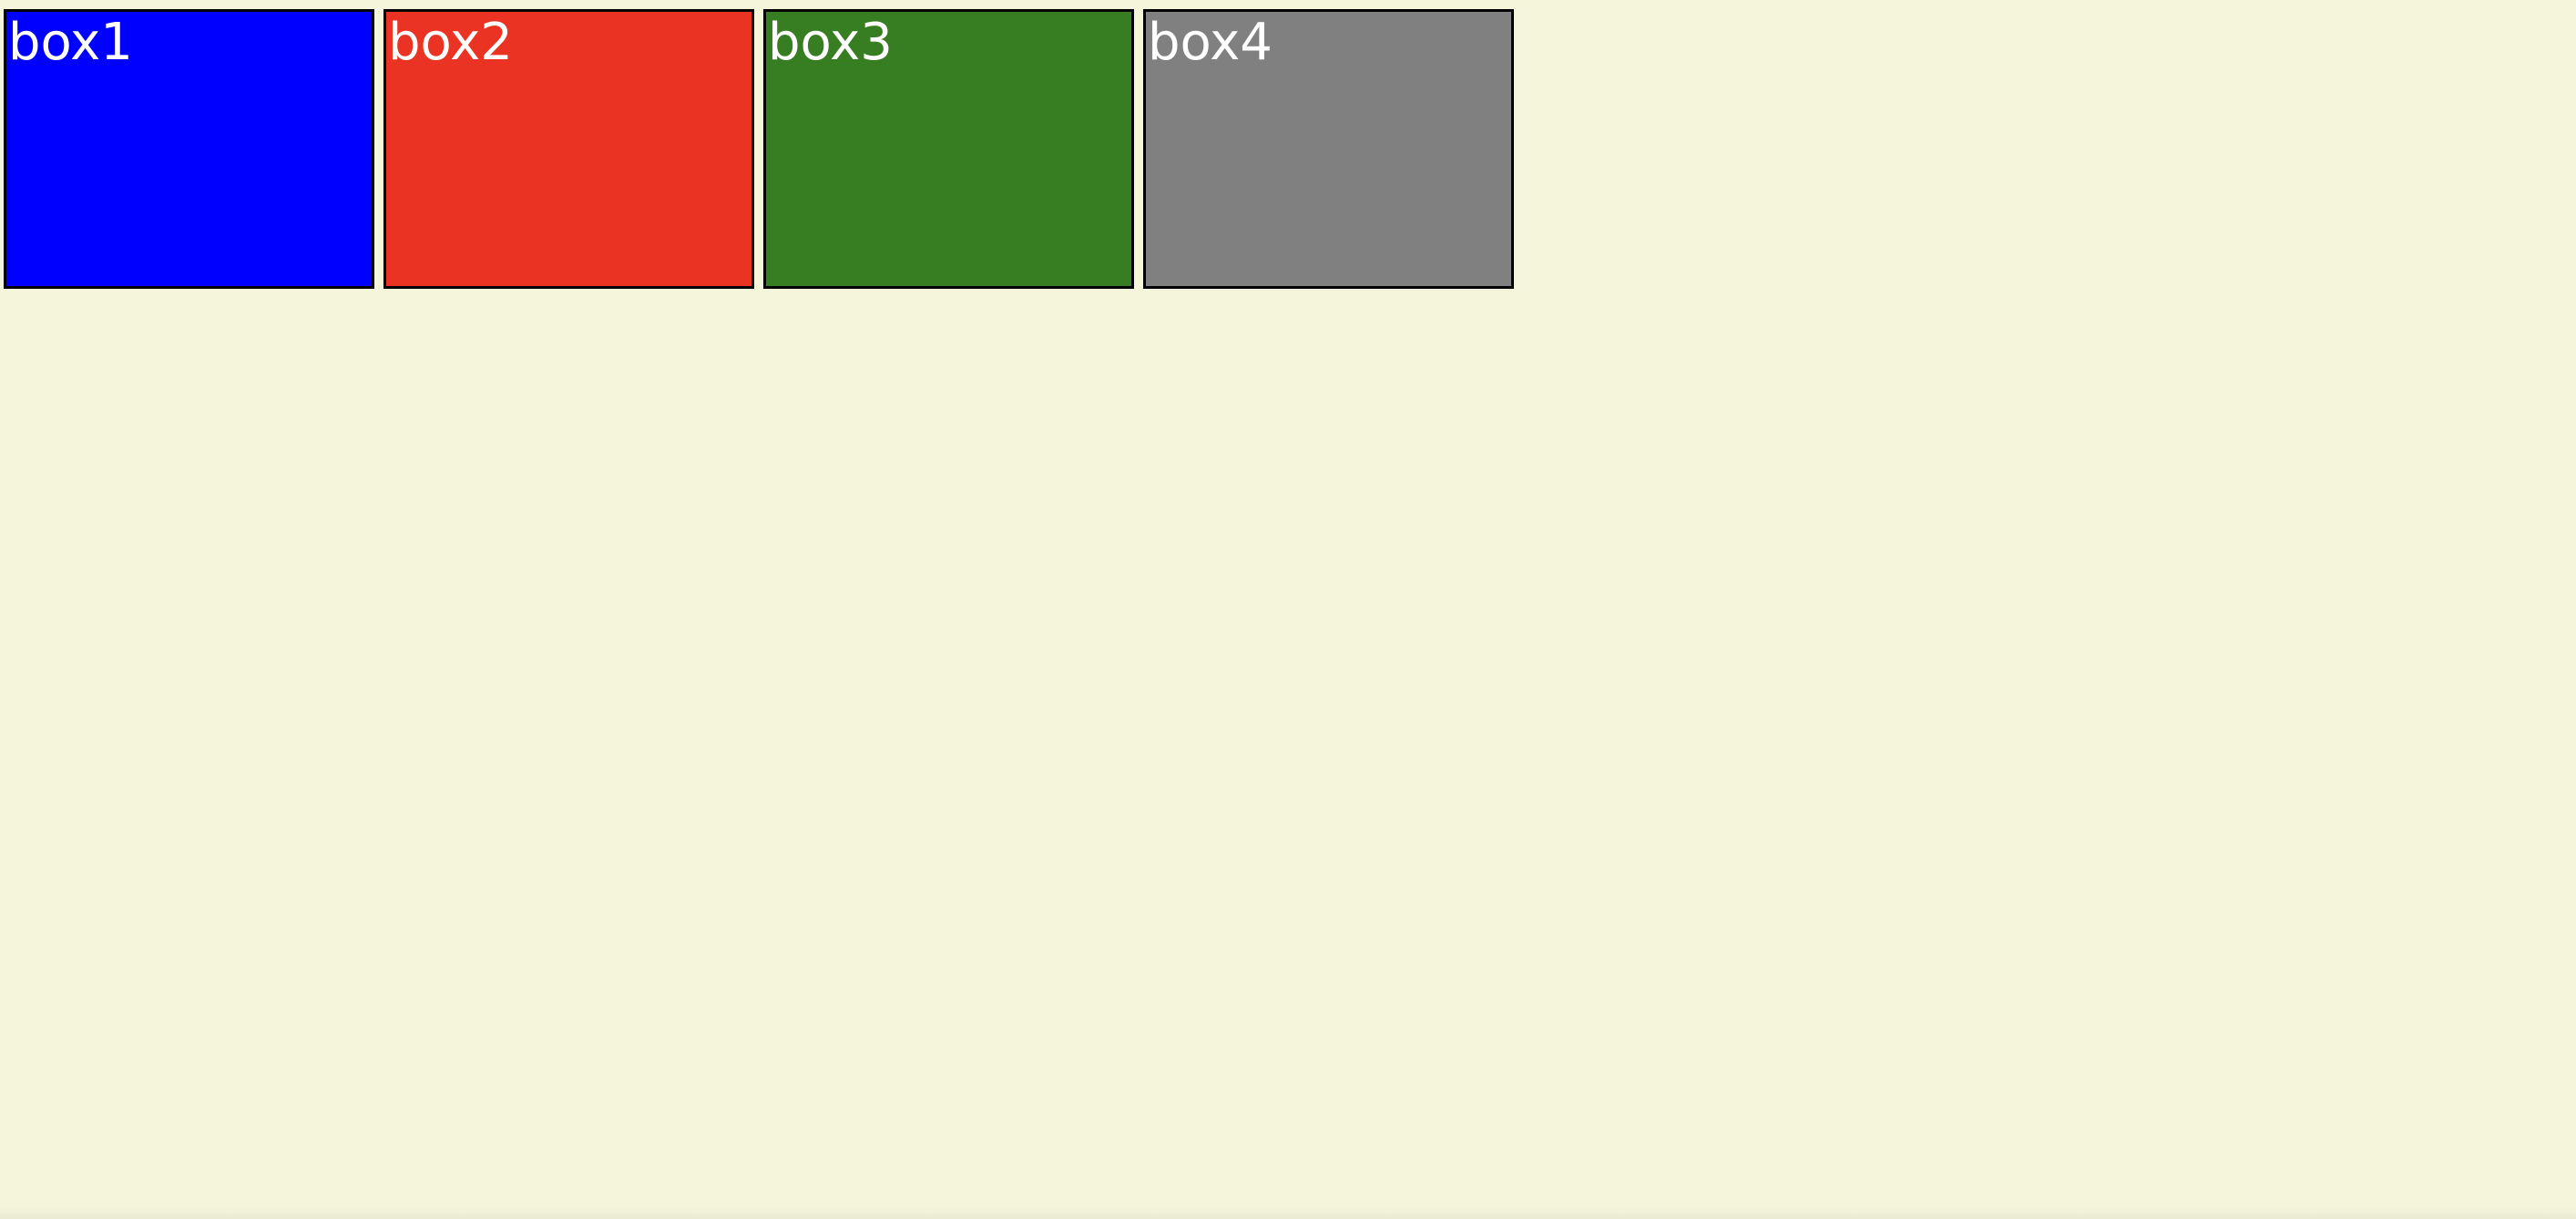  What do you see at coordinates (189, 149) in the screenshot?
I see `box-1: box1` at bounding box center [189, 149].